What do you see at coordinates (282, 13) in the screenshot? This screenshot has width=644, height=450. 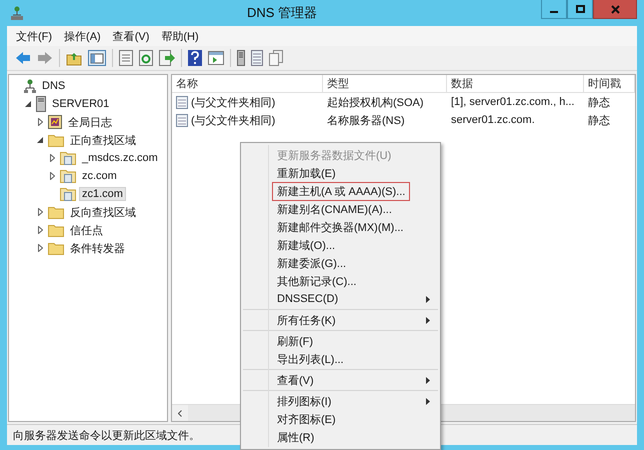 I see `window-title: DNS 管理器` at bounding box center [282, 13].